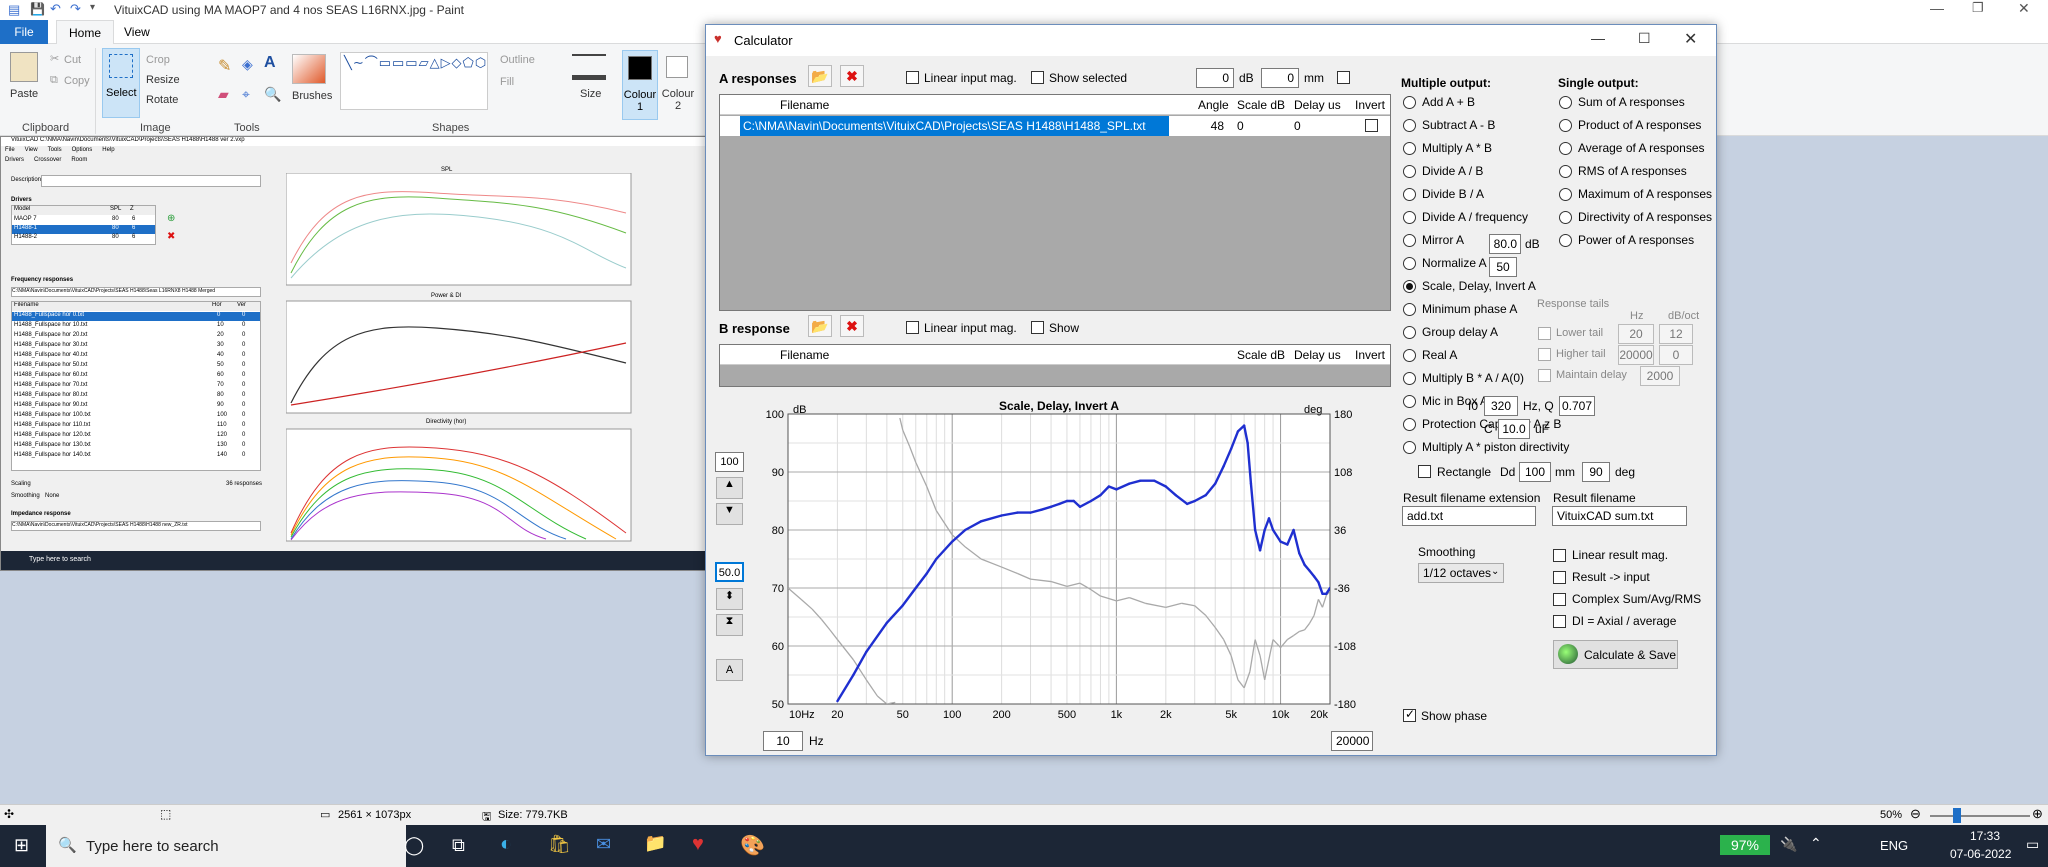  What do you see at coordinates (1978, 8) in the screenshot?
I see `maximize-icon: ❐` at bounding box center [1978, 8].